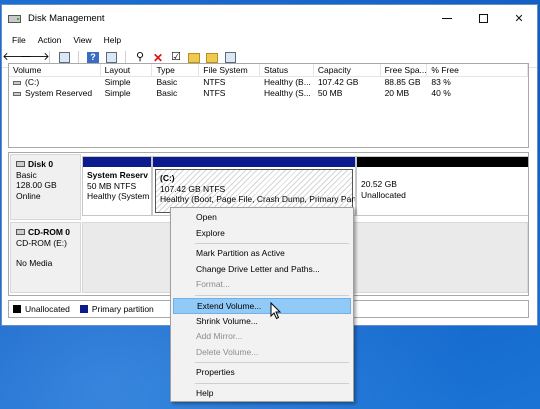 The image size is (540, 409). I want to click on minimize-icon, so click(447, 18).